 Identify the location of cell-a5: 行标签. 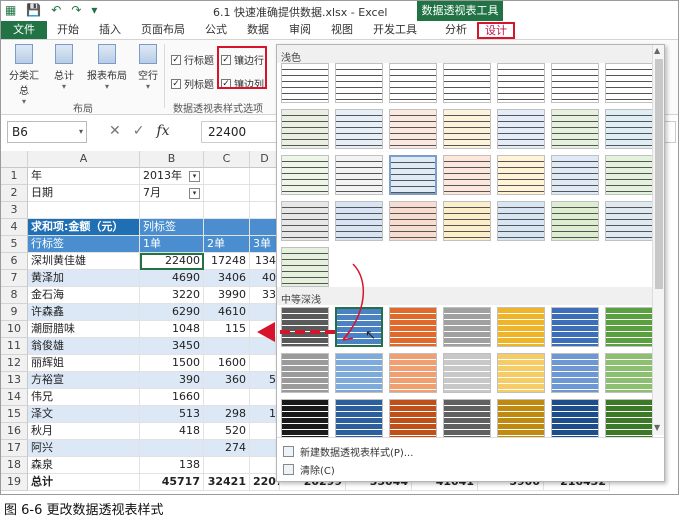
(84, 244).